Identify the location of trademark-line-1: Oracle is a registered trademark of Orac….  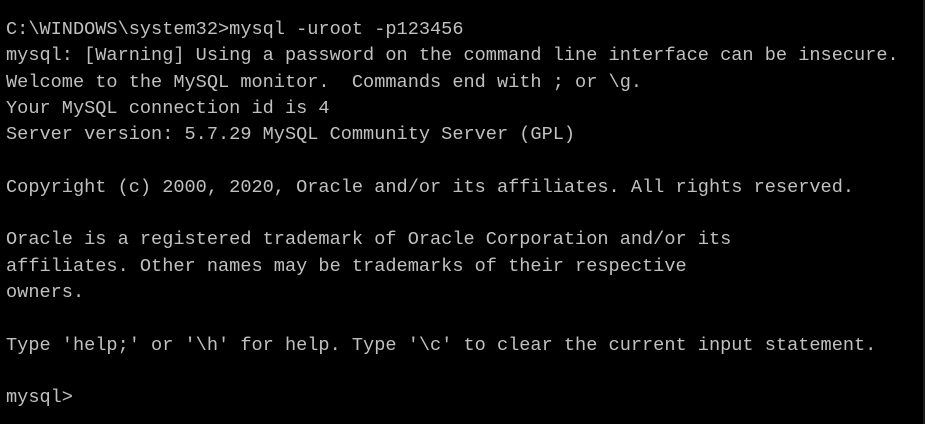
(369, 240).